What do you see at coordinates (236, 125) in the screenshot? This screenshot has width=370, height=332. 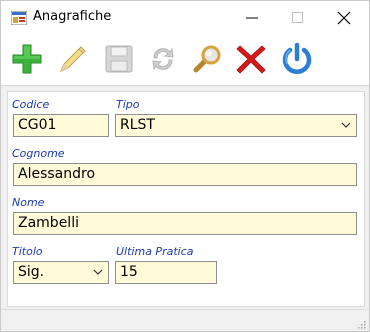 I see `tipo-combo: RLST` at bounding box center [236, 125].